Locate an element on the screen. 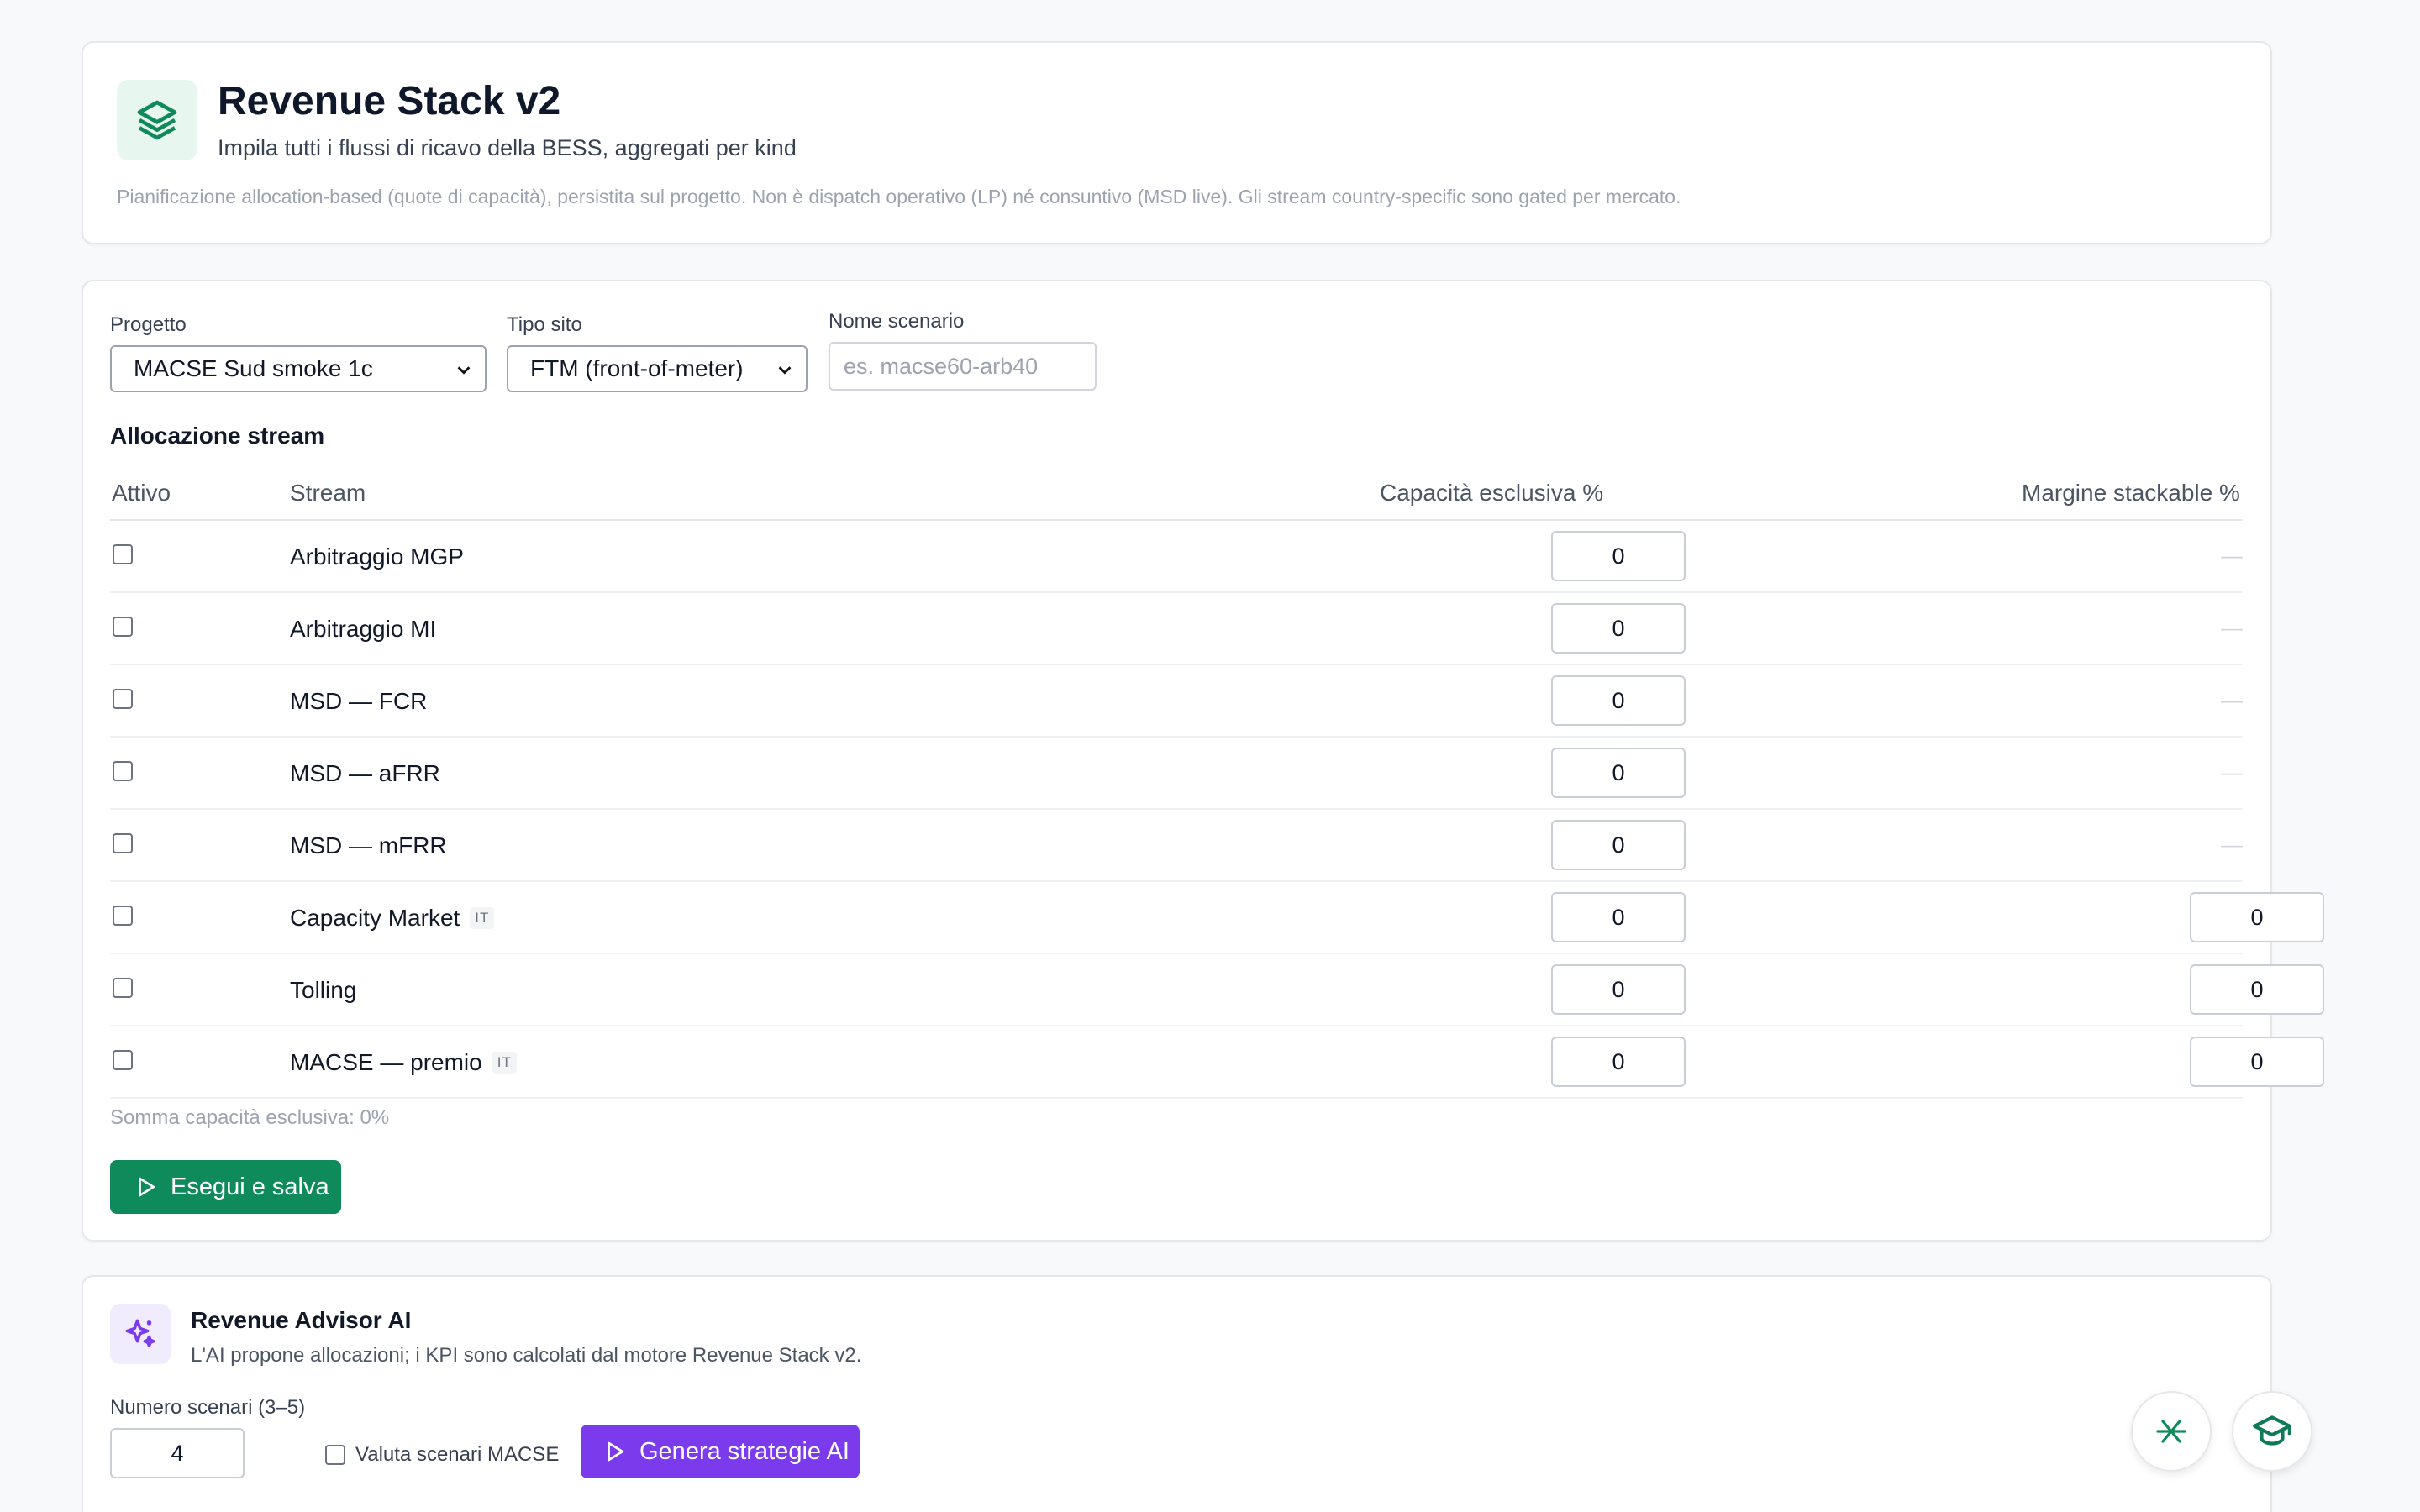 The image size is (2420, 1512). allocation-section-title: Allocazione stream is located at coordinates (218, 436).